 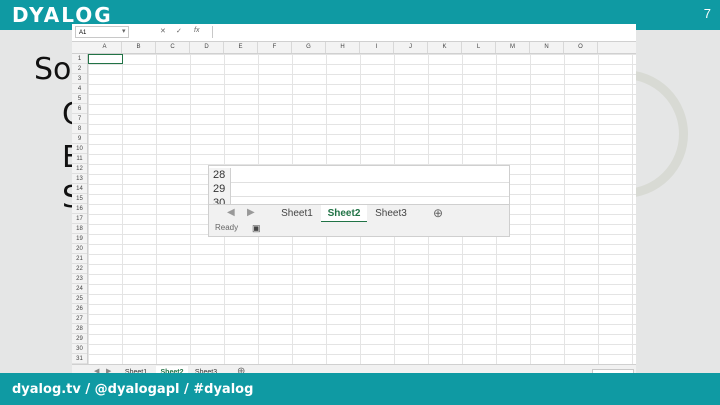 I want to click on column-headers: ABCDEFGHIJKLMNO, so click(x=354, y=48).